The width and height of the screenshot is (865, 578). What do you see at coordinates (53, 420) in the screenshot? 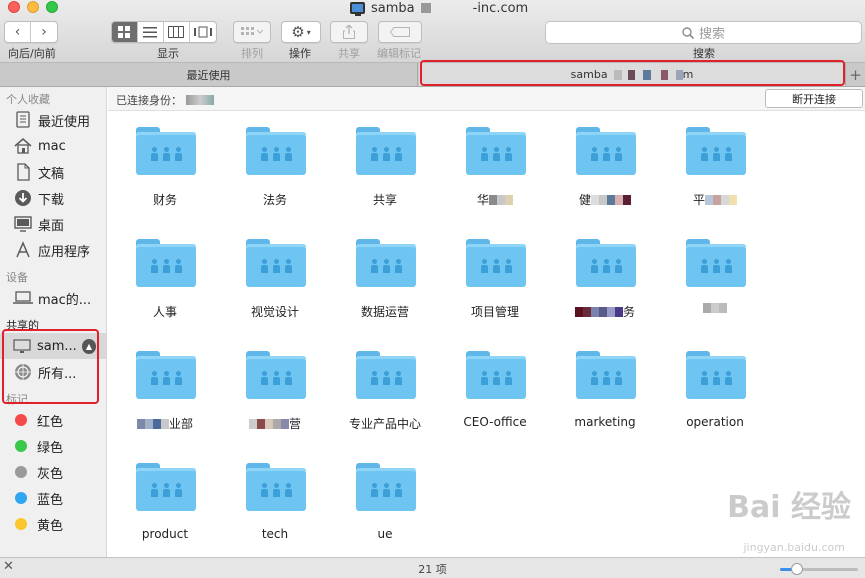
I see `sidebar-tag-red: 红色` at bounding box center [53, 420].